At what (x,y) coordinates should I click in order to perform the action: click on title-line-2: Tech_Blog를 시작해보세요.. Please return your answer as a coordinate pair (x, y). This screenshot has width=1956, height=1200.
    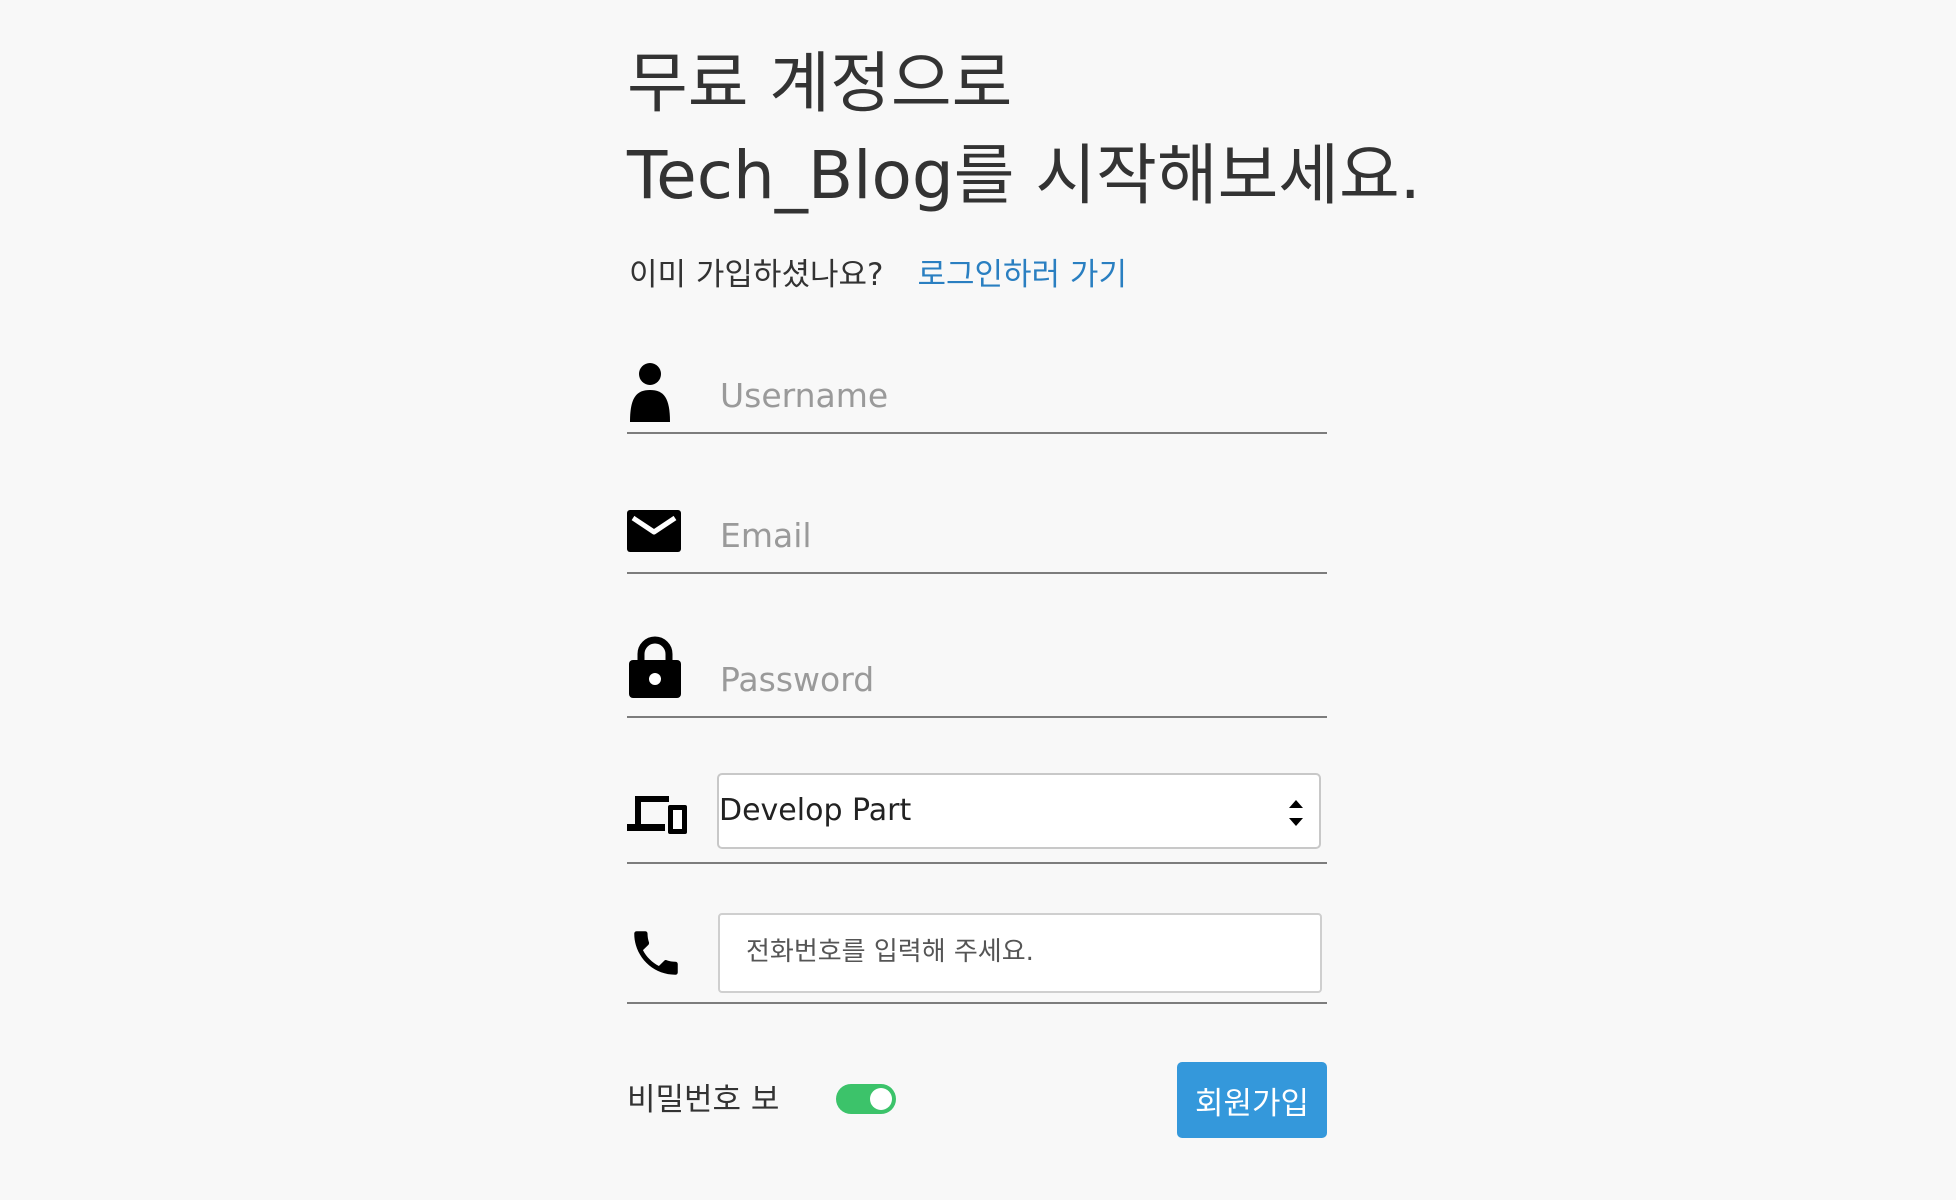
    Looking at the image, I should click on (1024, 175).